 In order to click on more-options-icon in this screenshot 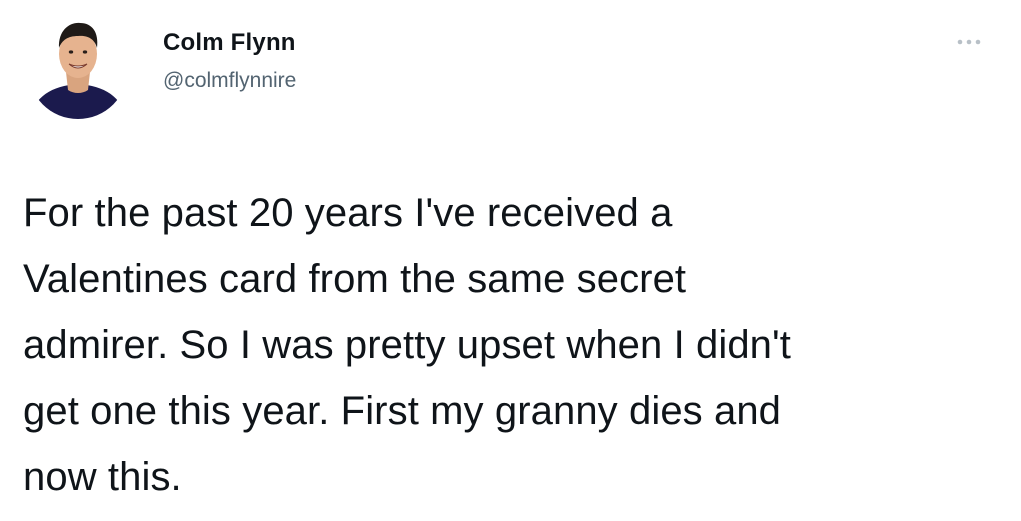, I will do `click(969, 42)`.